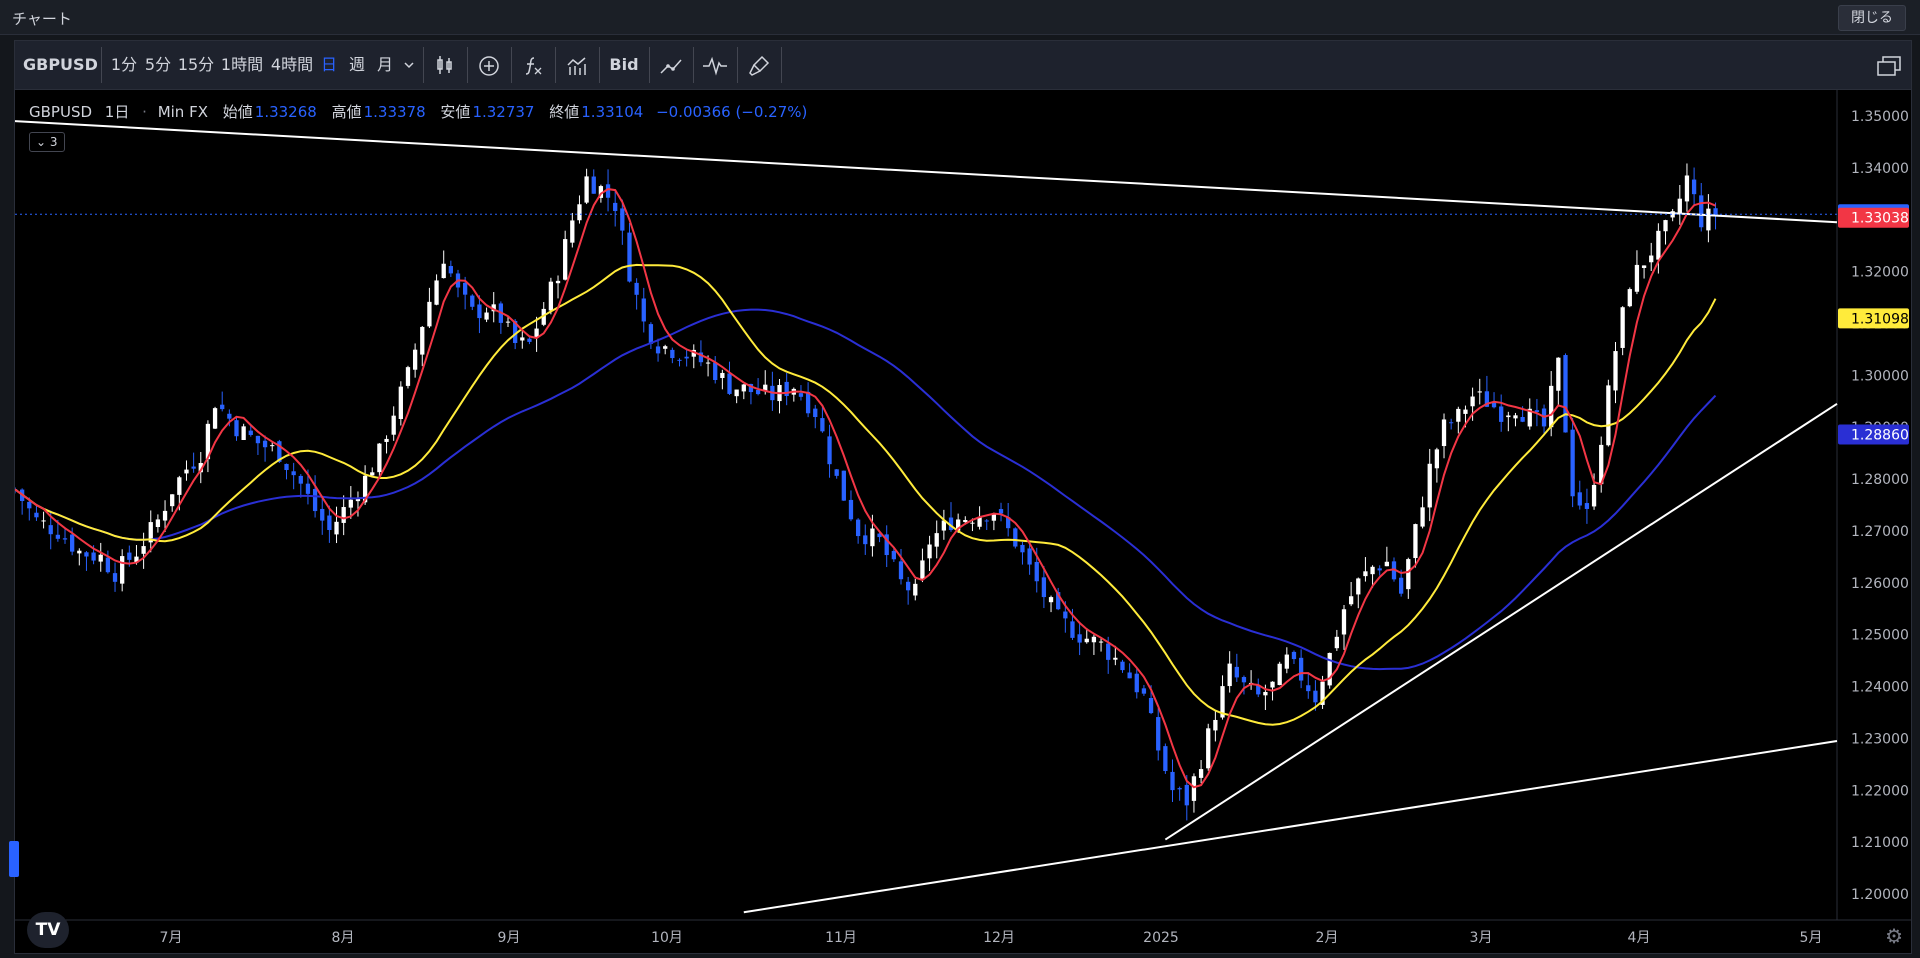 The image size is (1920, 958). Describe the element at coordinates (124, 65) in the screenshot. I see `interval-1m: 1分` at that location.